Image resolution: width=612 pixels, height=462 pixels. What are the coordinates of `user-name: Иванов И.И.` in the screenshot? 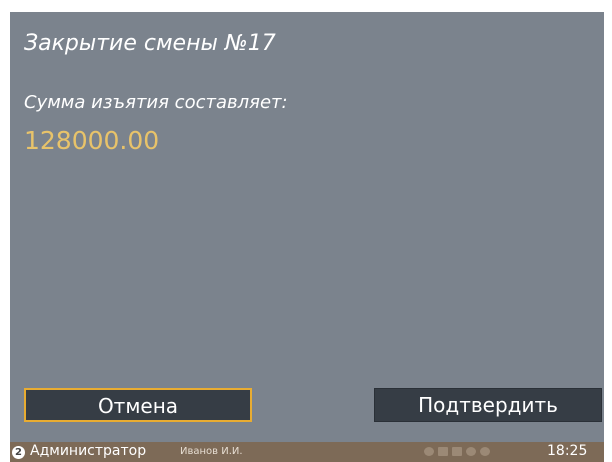 It's located at (211, 451).